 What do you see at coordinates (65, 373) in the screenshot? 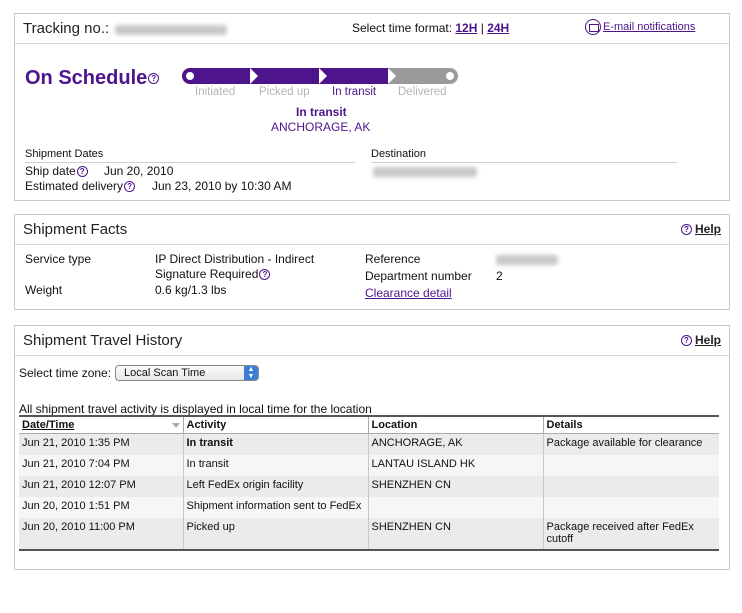
I see `timezone-label: Select time zone:` at bounding box center [65, 373].